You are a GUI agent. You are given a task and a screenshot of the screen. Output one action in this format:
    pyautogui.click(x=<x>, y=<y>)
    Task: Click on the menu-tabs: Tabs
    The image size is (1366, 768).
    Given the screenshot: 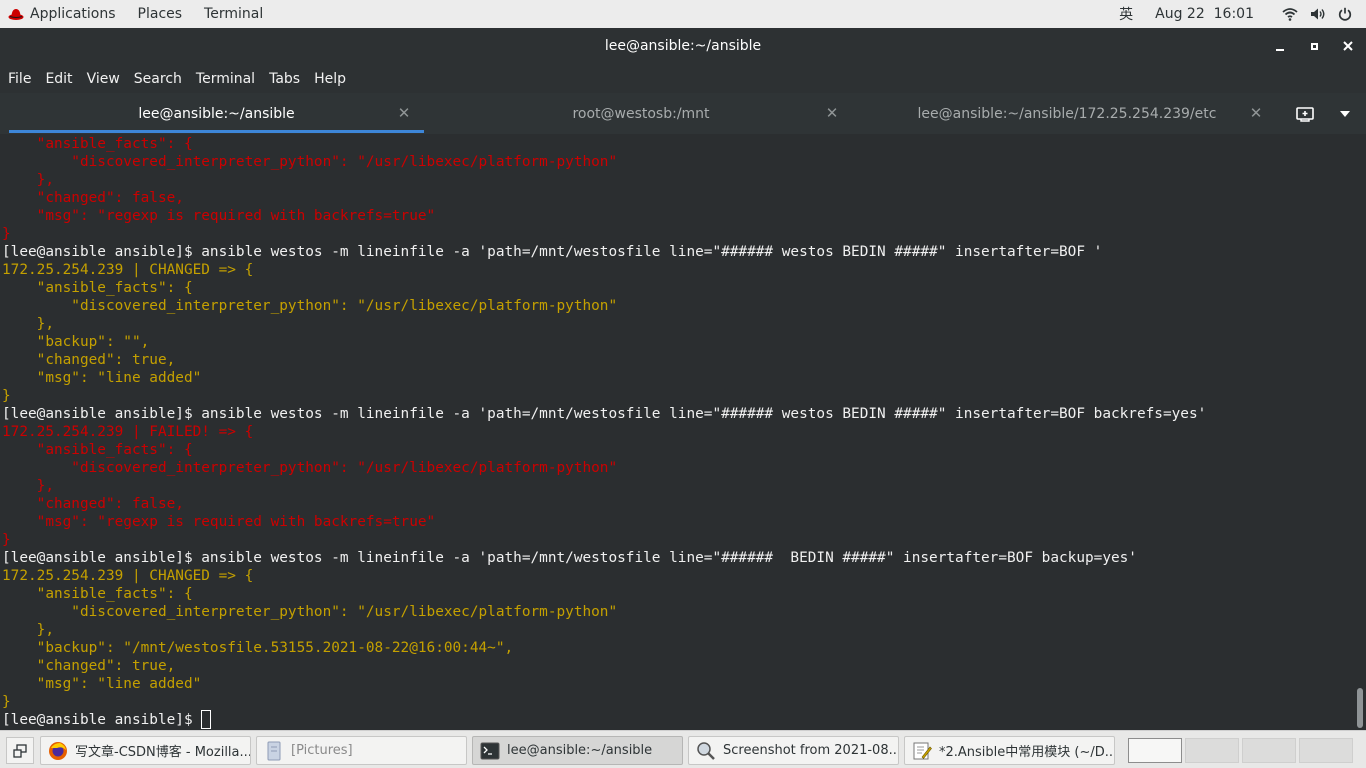 What is the action you would take?
    pyautogui.click(x=284, y=78)
    